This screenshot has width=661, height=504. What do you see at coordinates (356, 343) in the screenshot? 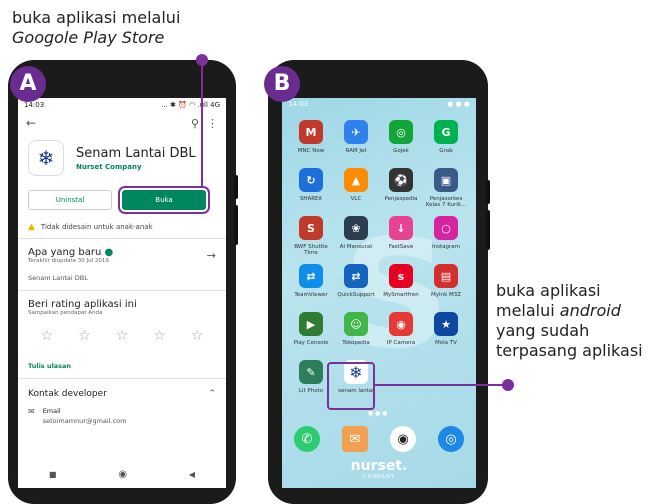
I see `app-label: Tokopedia` at bounding box center [356, 343].